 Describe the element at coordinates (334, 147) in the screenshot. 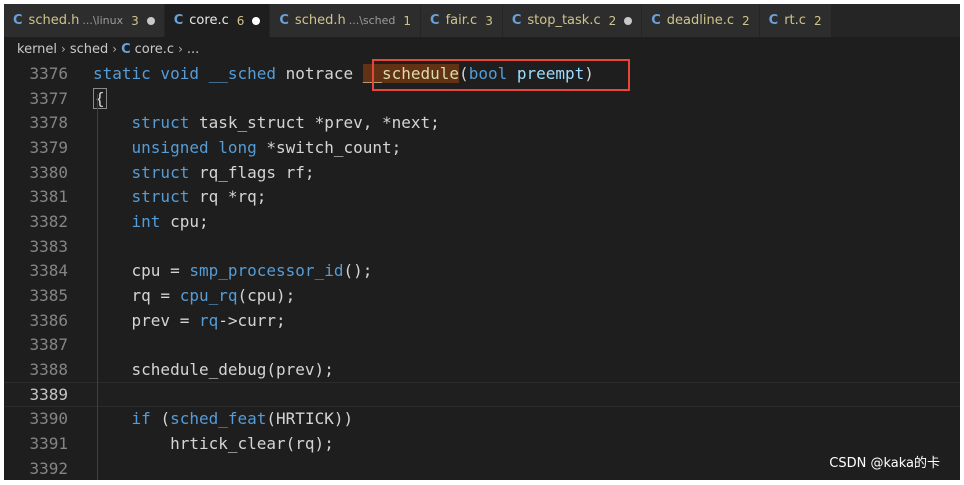

I see `code-token: *switch_count;` at that location.